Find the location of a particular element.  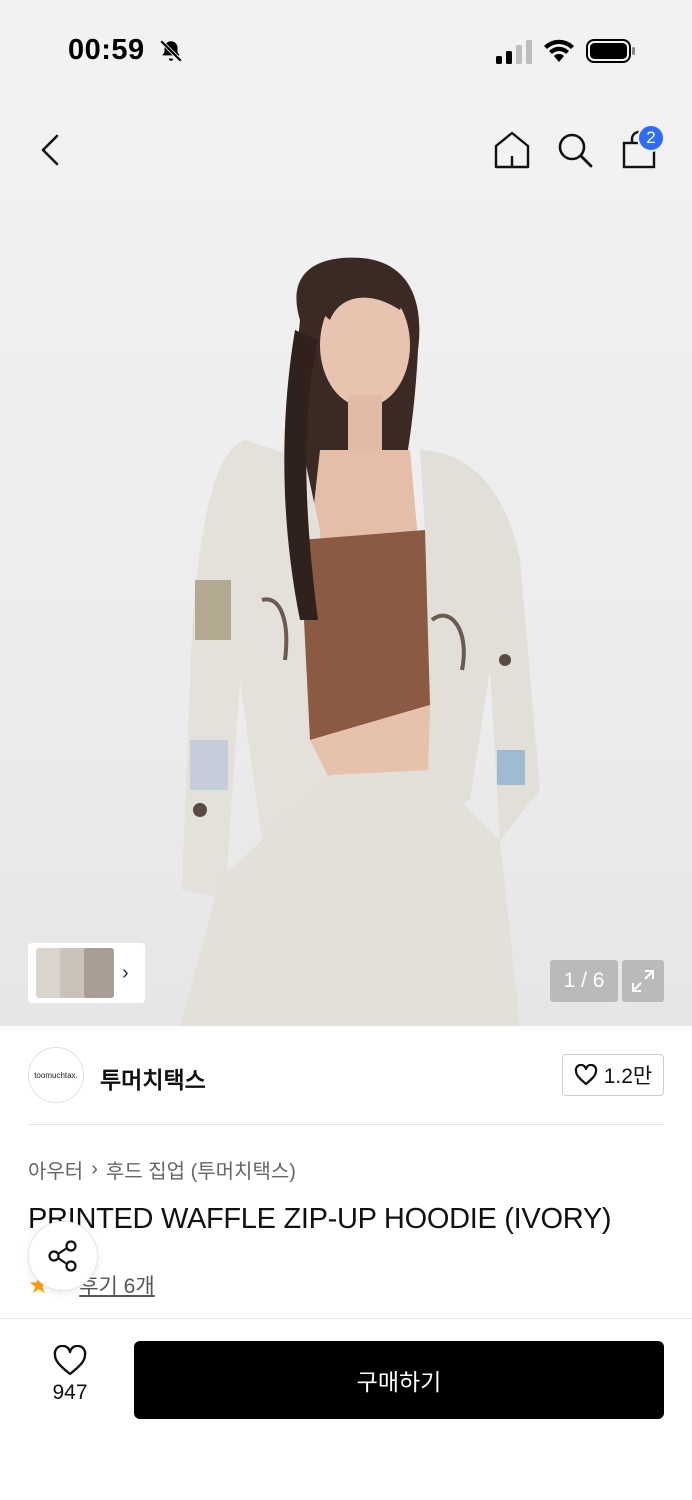

cart-count-badge: 2 is located at coordinates (651, 138).